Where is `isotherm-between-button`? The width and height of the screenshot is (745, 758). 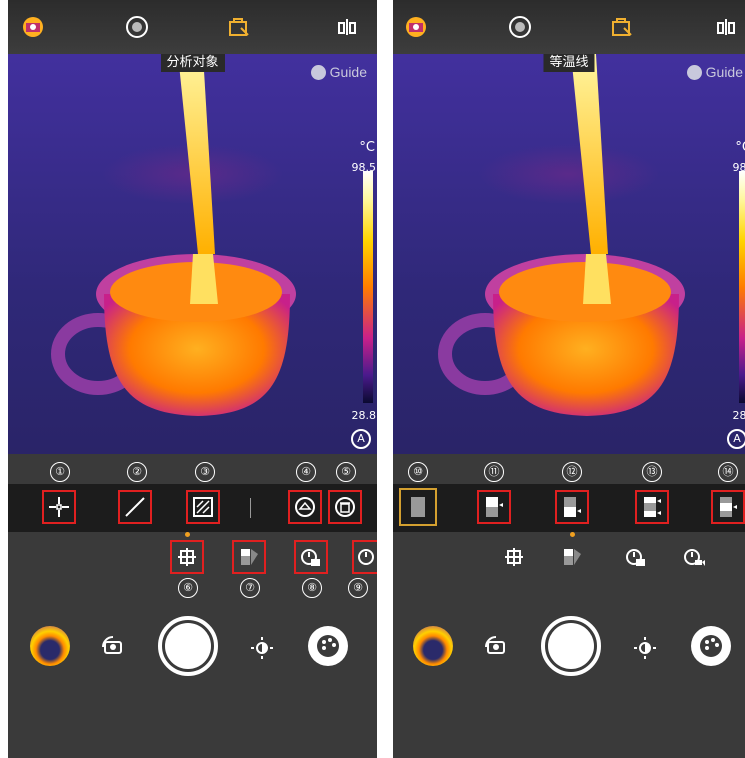 isotherm-between-button is located at coordinates (652, 507).